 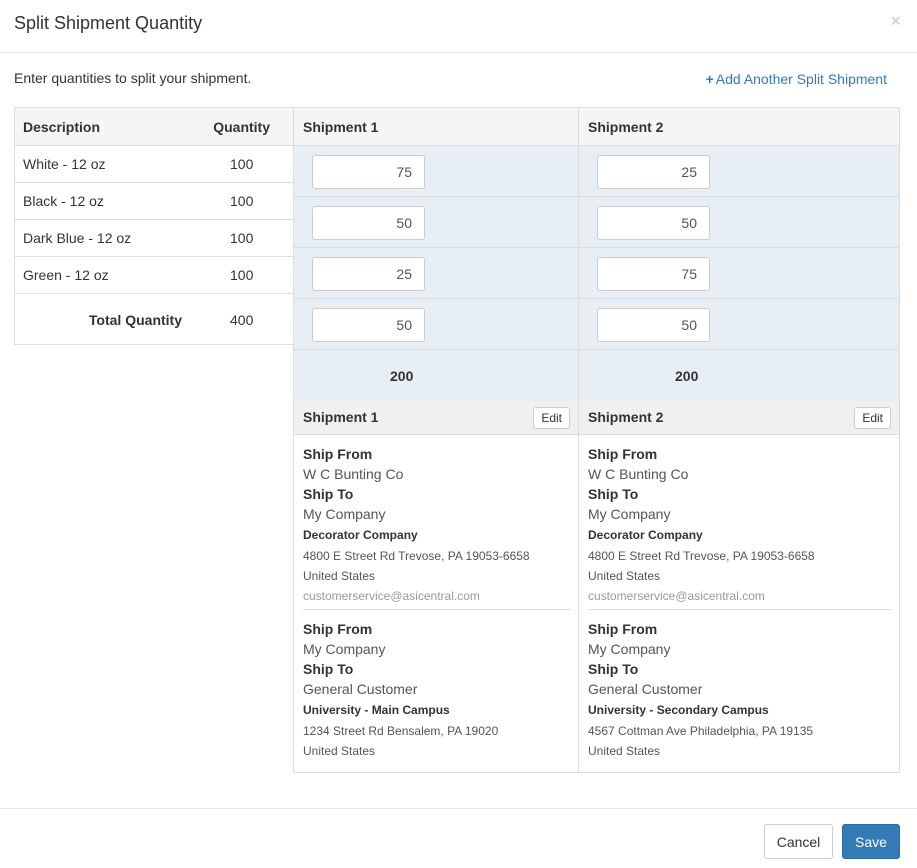 I want to click on company-name: University - Secondary Campus, so click(x=678, y=710).